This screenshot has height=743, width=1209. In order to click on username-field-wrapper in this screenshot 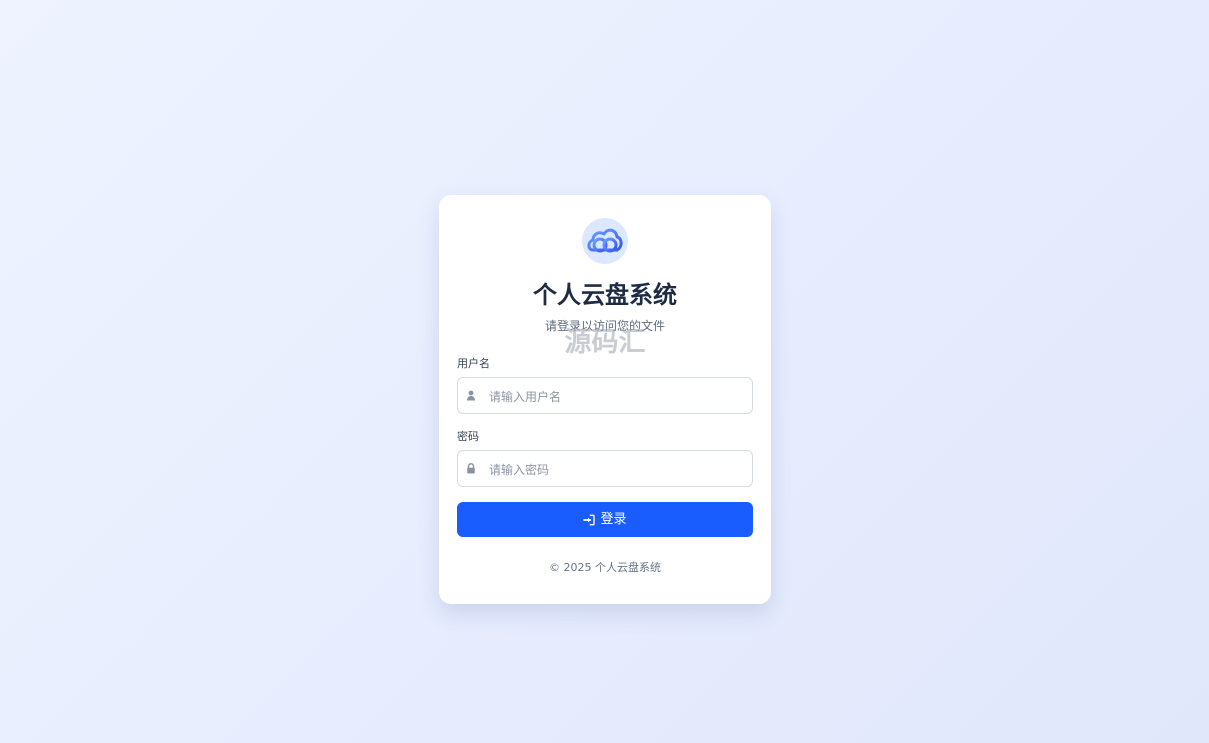, I will do `click(605, 396)`.